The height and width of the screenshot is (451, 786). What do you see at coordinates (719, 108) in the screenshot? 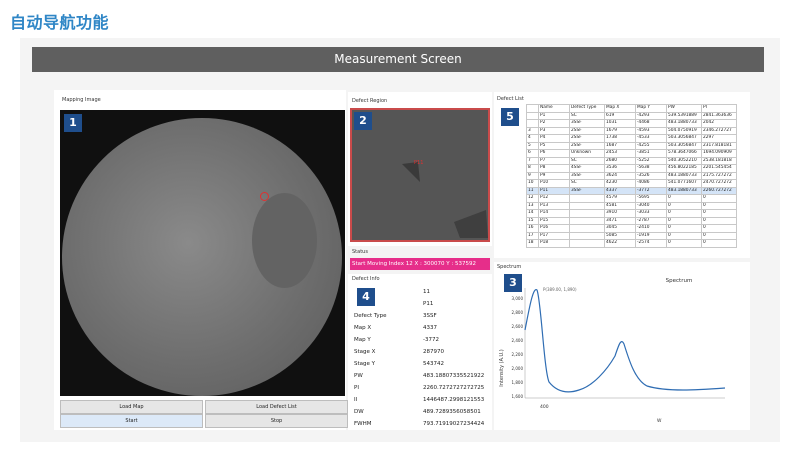
I see `column-header: PI` at bounding box center [719, 108].